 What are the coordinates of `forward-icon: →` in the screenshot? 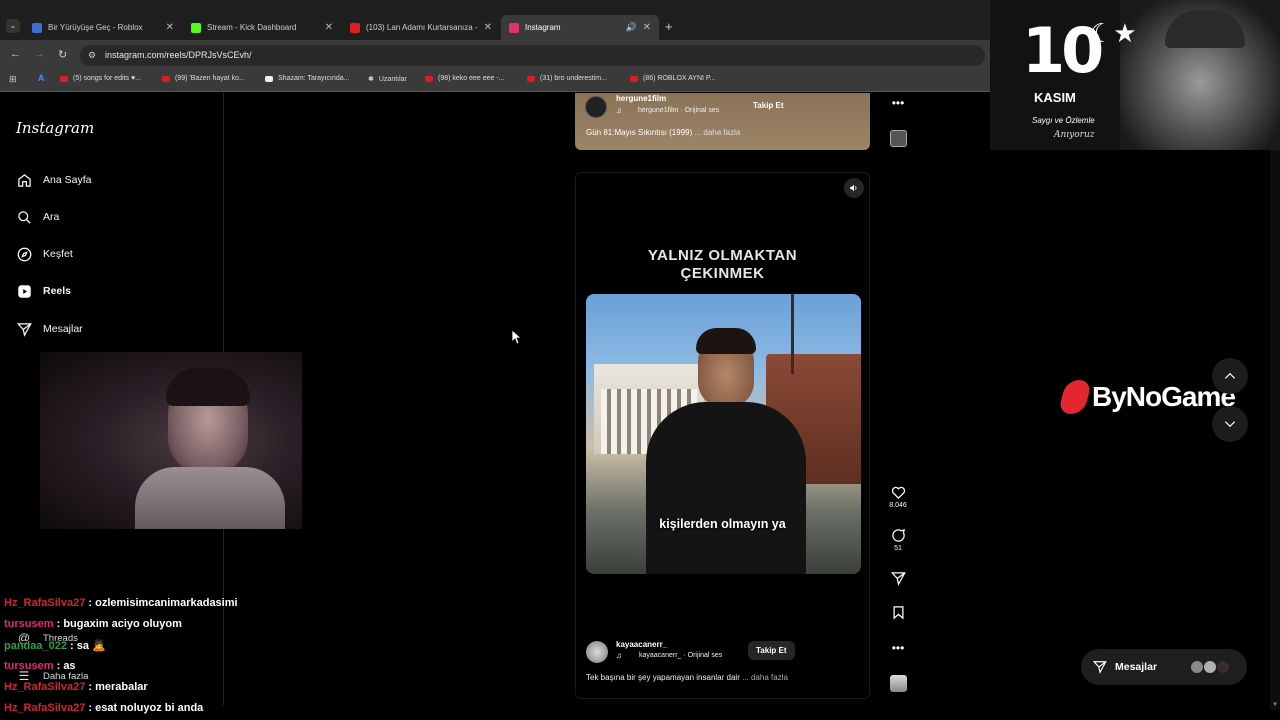 It's located at (39, 54).